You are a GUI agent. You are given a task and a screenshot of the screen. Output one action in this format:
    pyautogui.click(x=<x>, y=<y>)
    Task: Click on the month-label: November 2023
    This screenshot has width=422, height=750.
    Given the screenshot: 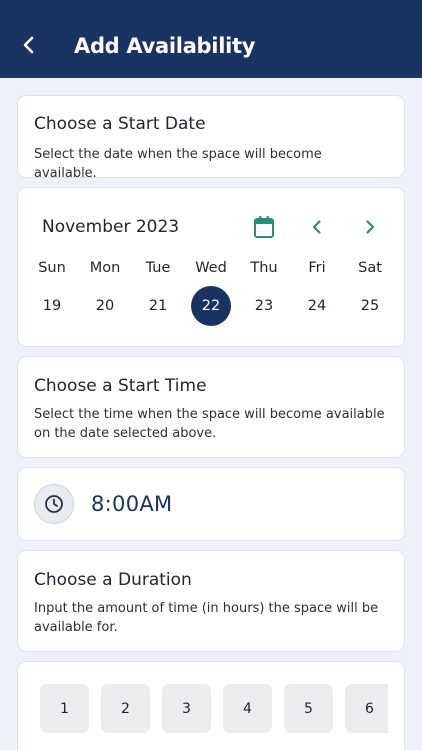 What is the action you would take?
    pyautogui.click(x=111, y=227)
    